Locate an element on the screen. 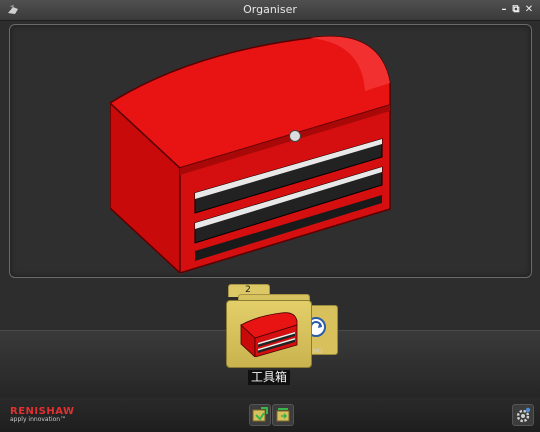 This screenshot has width=540, height=432. restore-button: ⧉ is located at coordinates (516, 9).